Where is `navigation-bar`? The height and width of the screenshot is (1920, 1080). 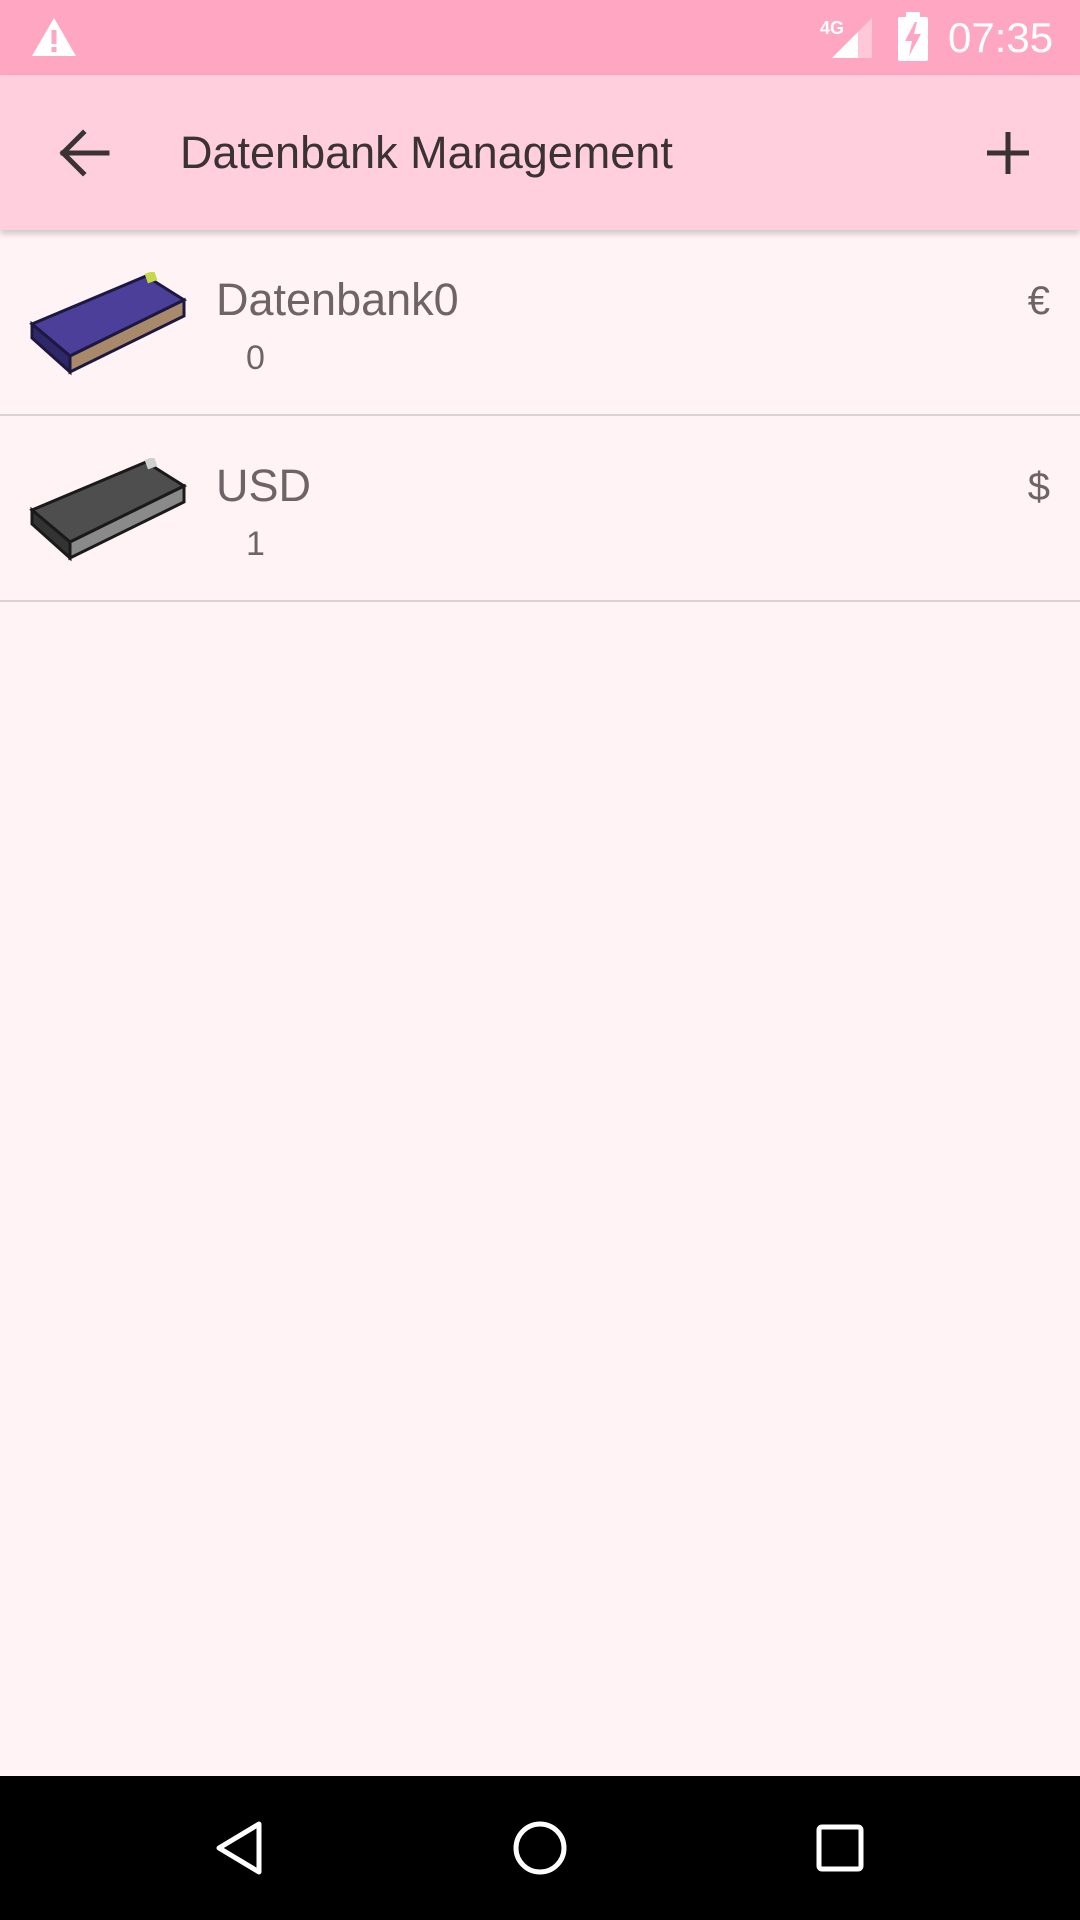
navigation-bar is located at coordinates (540, 1848).